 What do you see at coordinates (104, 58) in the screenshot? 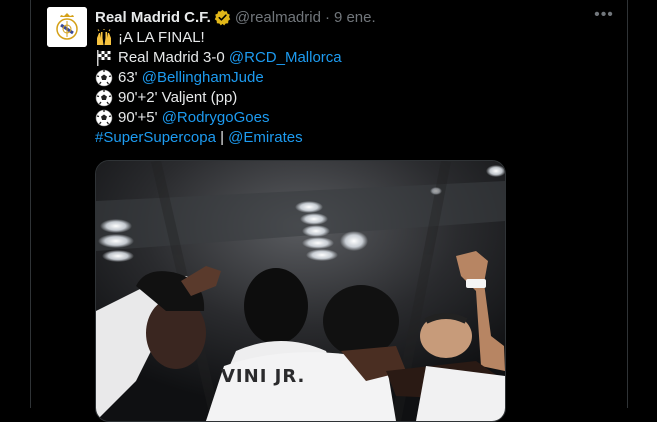
I see `chequered-flag-icon` at bounding box center [104, 58].